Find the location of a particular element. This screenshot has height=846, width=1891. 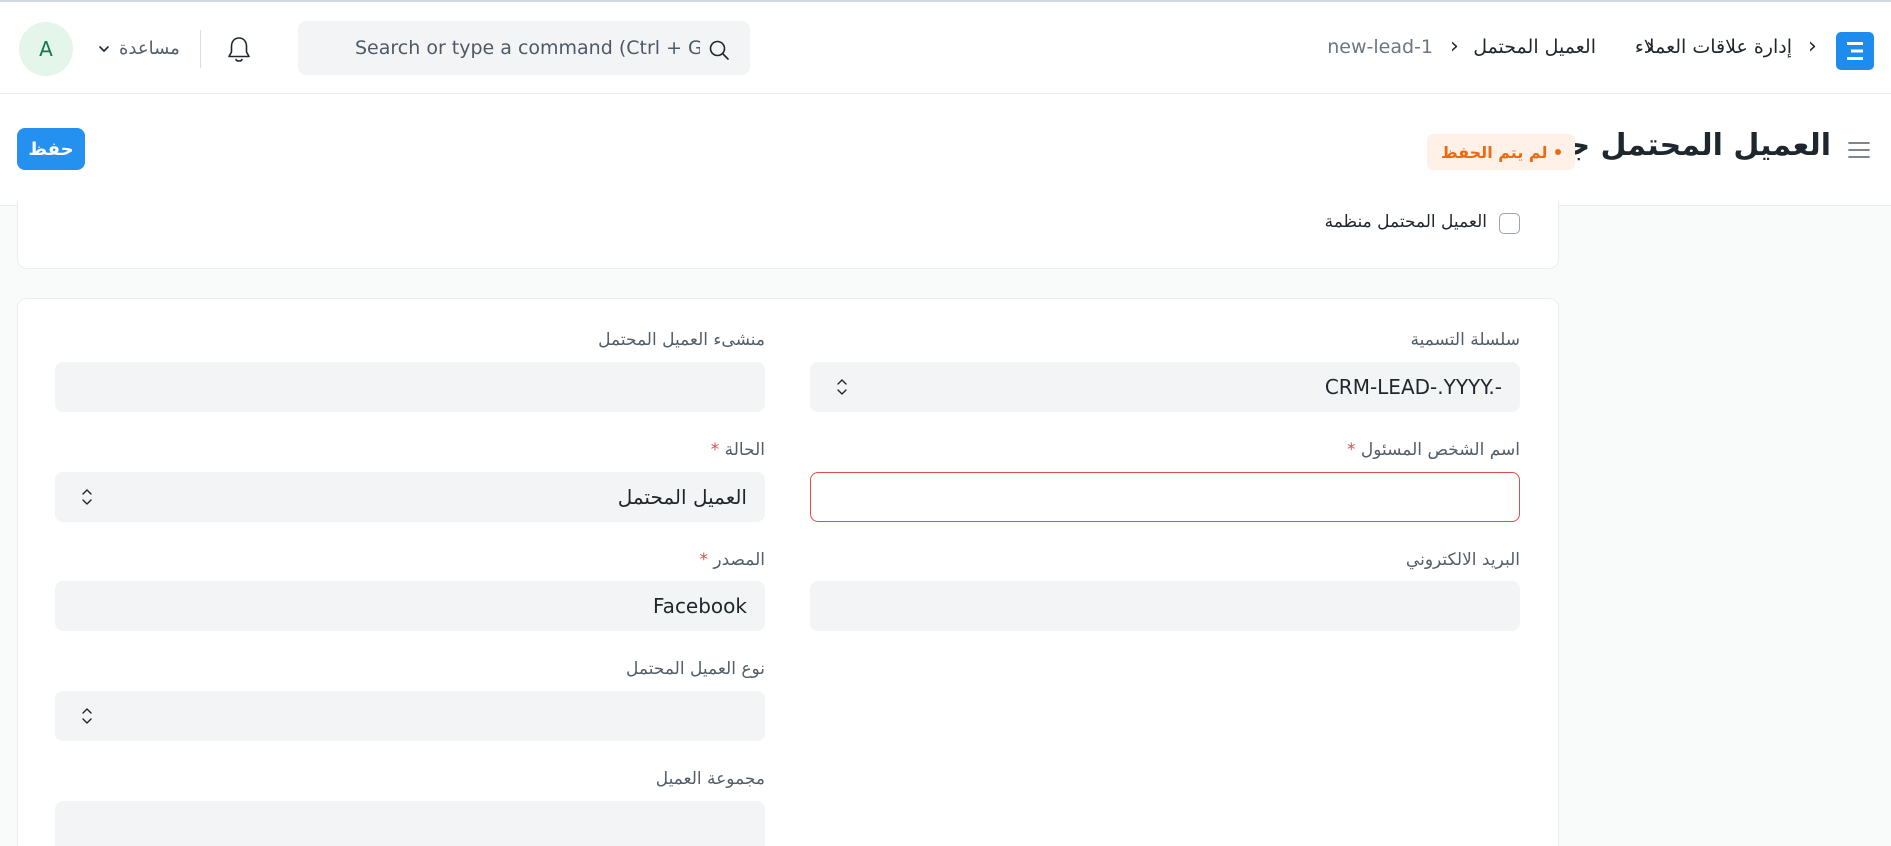

status-badge-label: لم يتم الحفظ is located at coordinates (1494, 152).